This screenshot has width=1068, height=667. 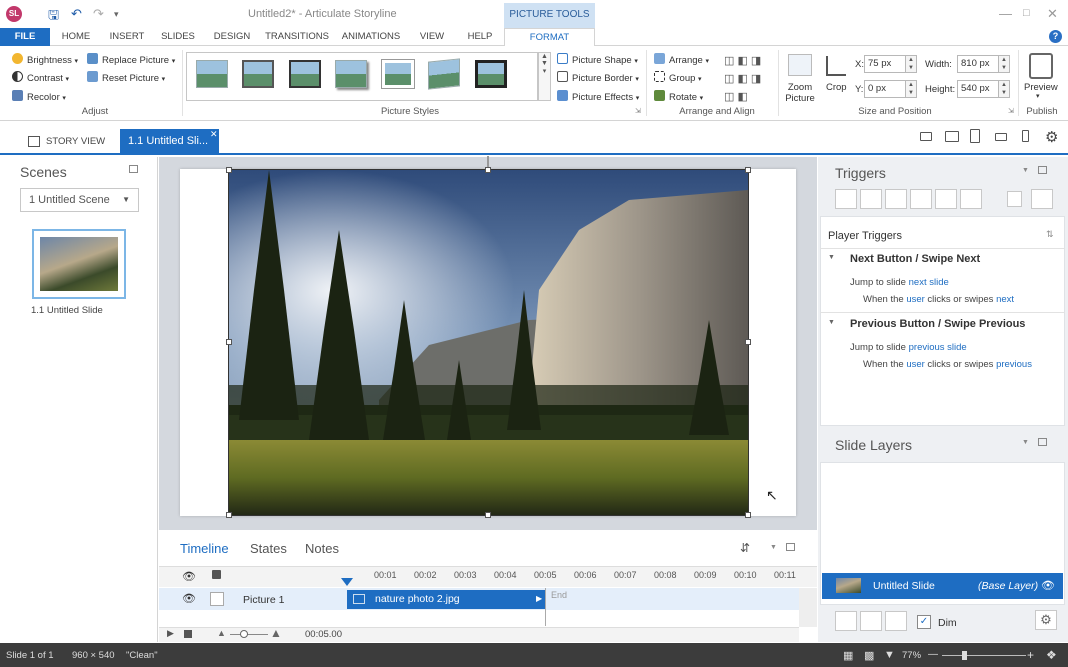 What do you see at coordinates (926, 136) in the screenshot?
I see `laptop-icon` at bounding box center [926, 136].